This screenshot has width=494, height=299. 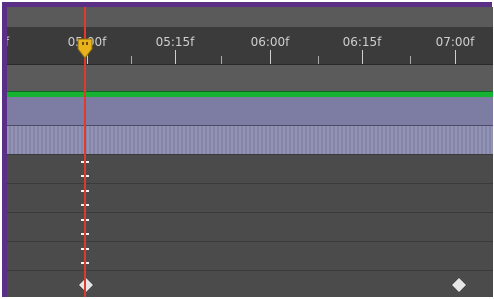 What do you see at coordinates (250, 78) in the screenshot?
I see `work-area-bar` at bounding box center [250, 78].